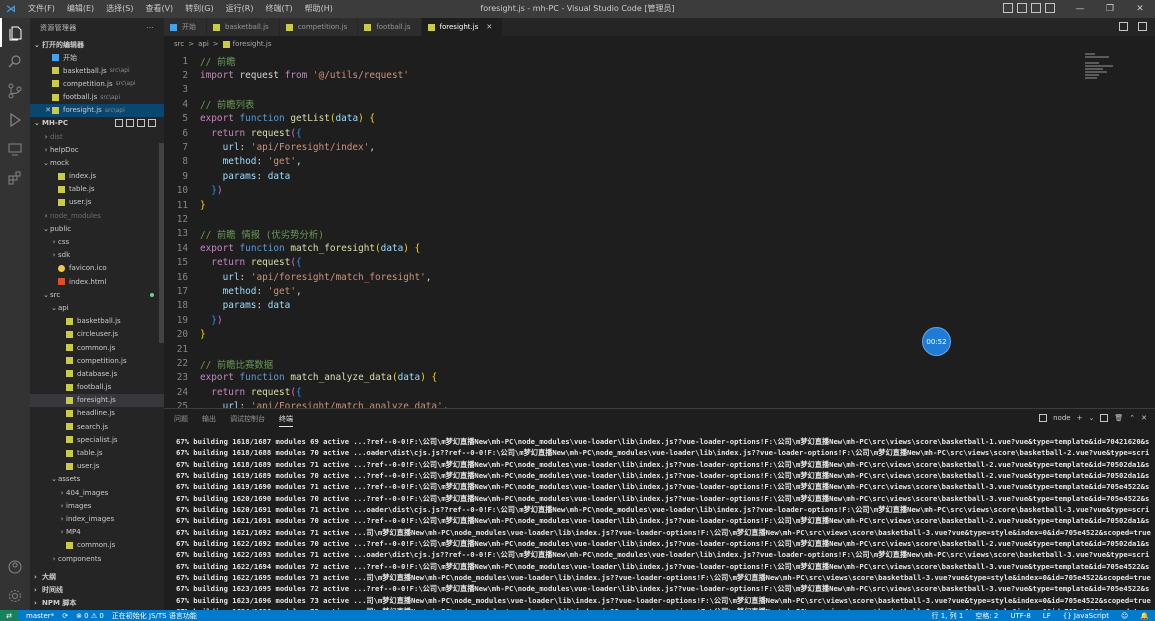  I want to click on folder-item: › 404_images, so click(97, 492).